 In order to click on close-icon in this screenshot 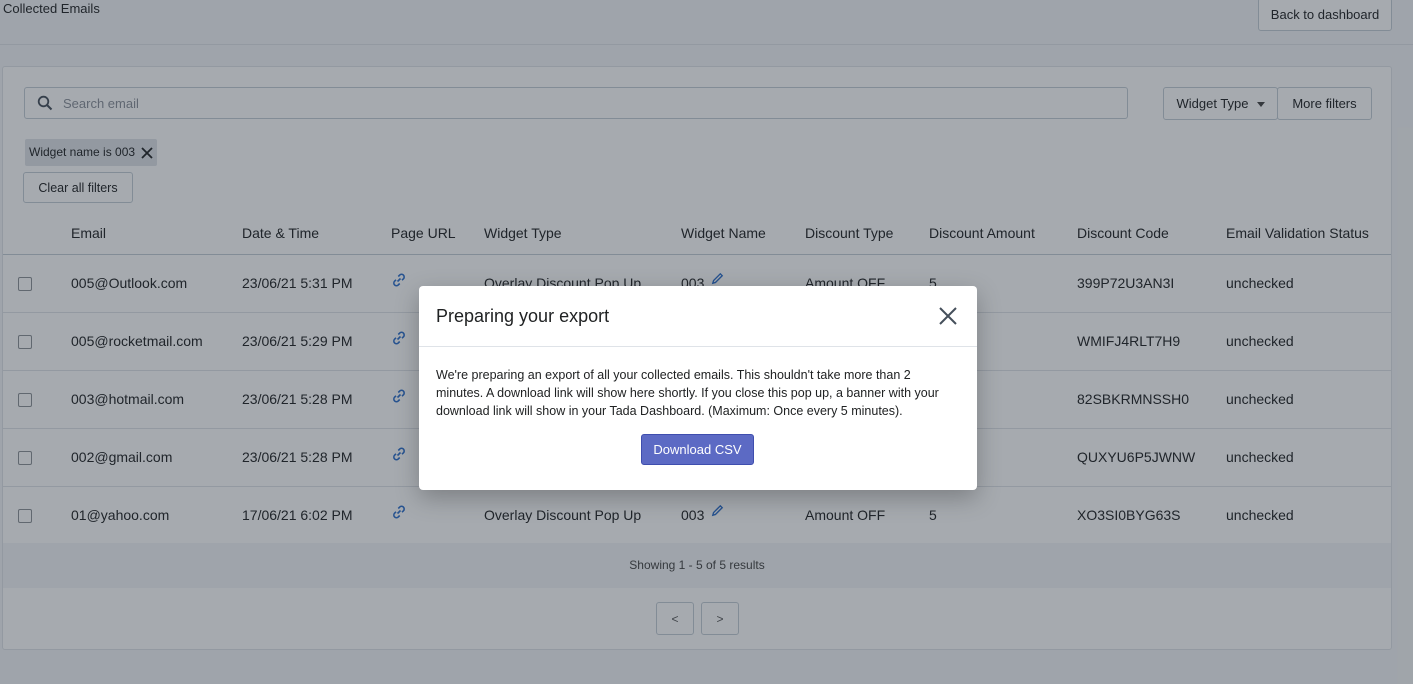, I will do `click(948, 318)`.